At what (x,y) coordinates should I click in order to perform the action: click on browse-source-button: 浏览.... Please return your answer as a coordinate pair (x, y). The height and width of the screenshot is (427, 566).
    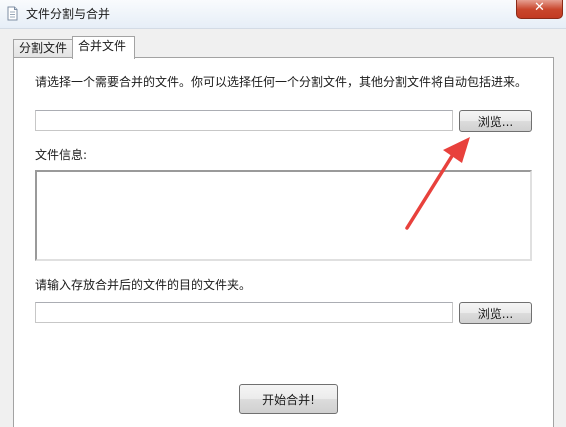
    Looking at the image, I should click on (495, 121).